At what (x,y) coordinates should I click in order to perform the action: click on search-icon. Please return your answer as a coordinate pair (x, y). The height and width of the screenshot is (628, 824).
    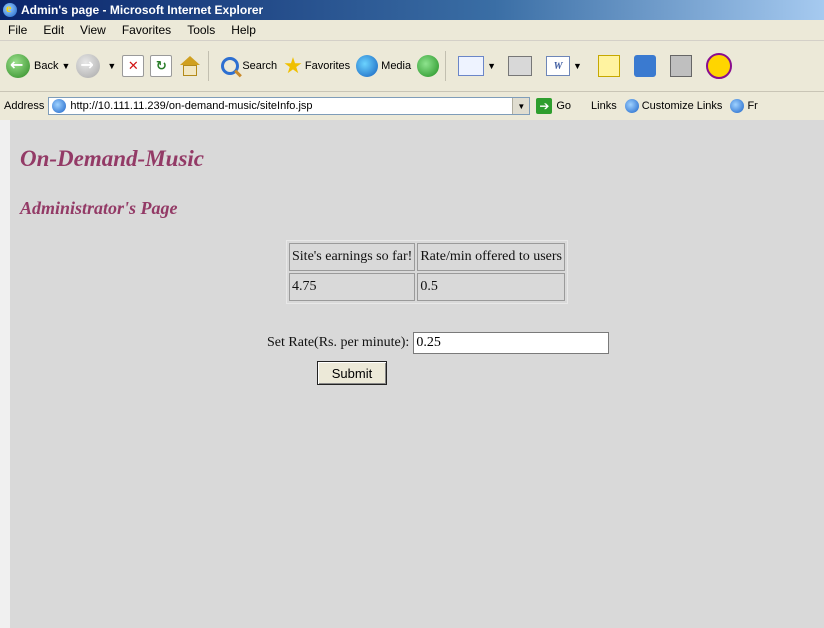
    Looking at the image, I should click on (230, 66).